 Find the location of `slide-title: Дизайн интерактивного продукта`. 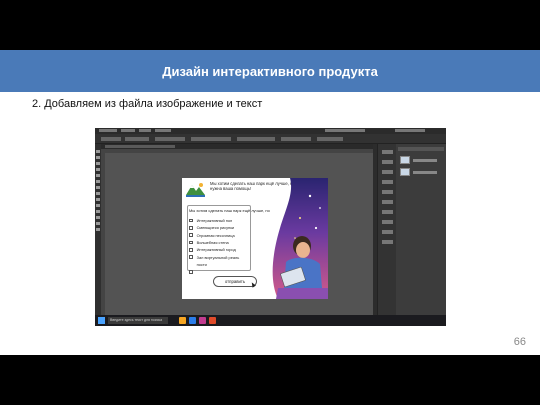

slide-title: Дизайн интерактивного продукта is located at coordinates (270, 71).